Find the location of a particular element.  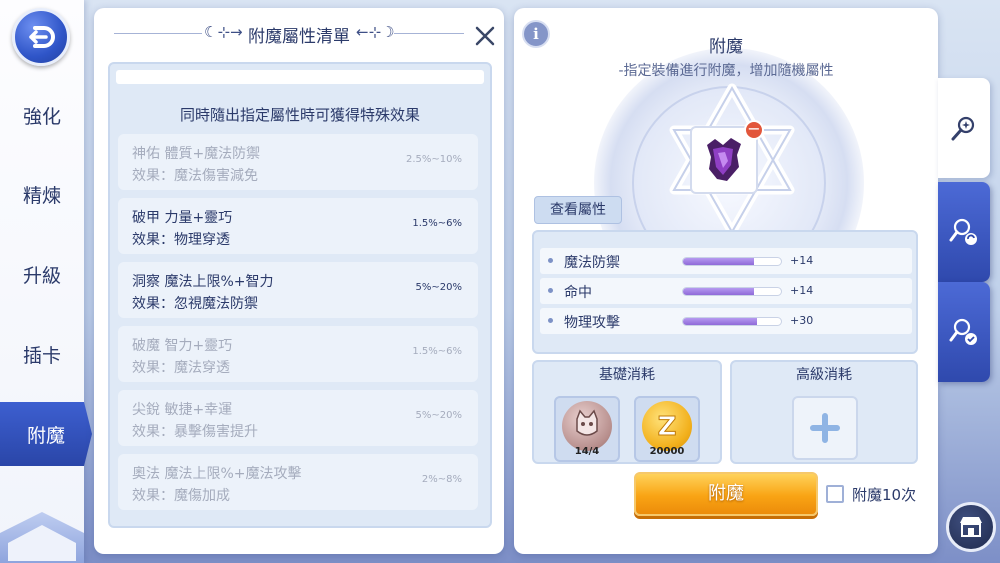

enchant-title: 附魔 is located at coordinates (726, 47).